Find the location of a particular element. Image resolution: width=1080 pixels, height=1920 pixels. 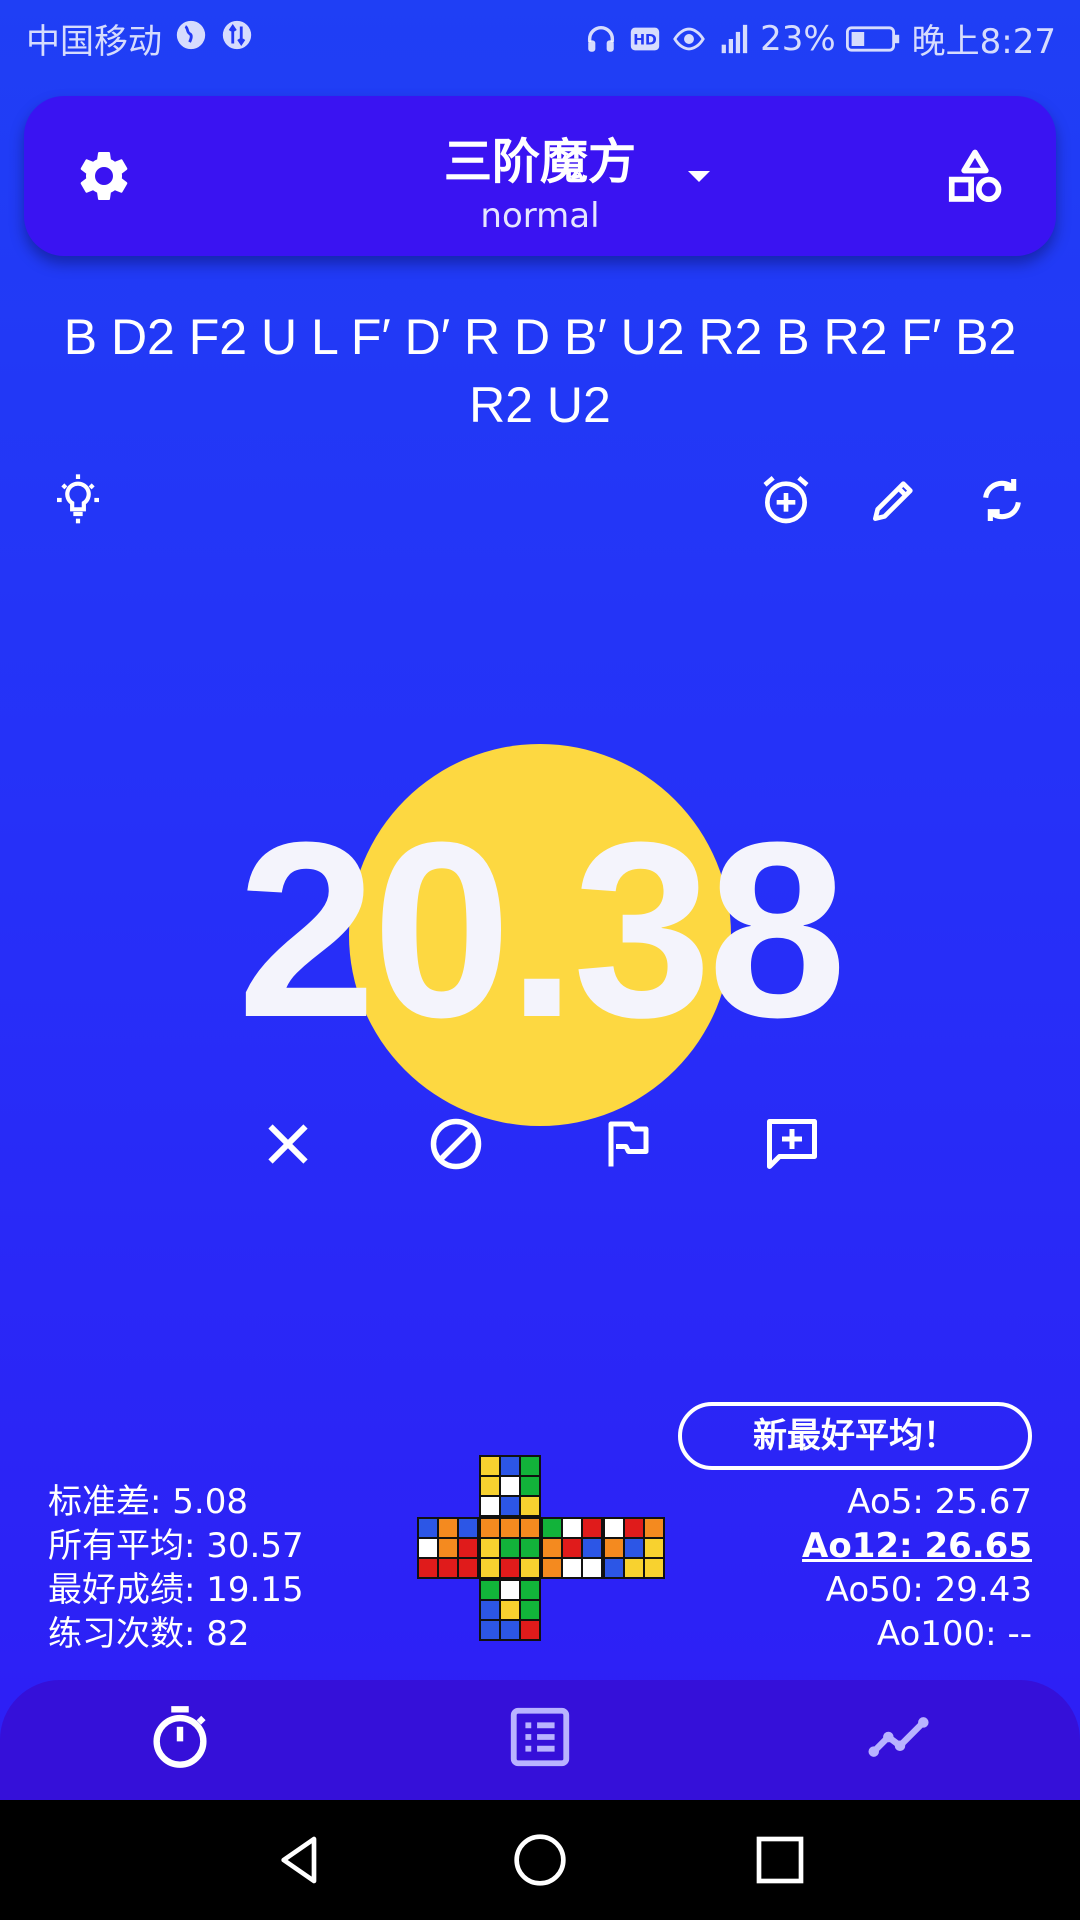

pencil-icon is located at coordinates (894, 500).